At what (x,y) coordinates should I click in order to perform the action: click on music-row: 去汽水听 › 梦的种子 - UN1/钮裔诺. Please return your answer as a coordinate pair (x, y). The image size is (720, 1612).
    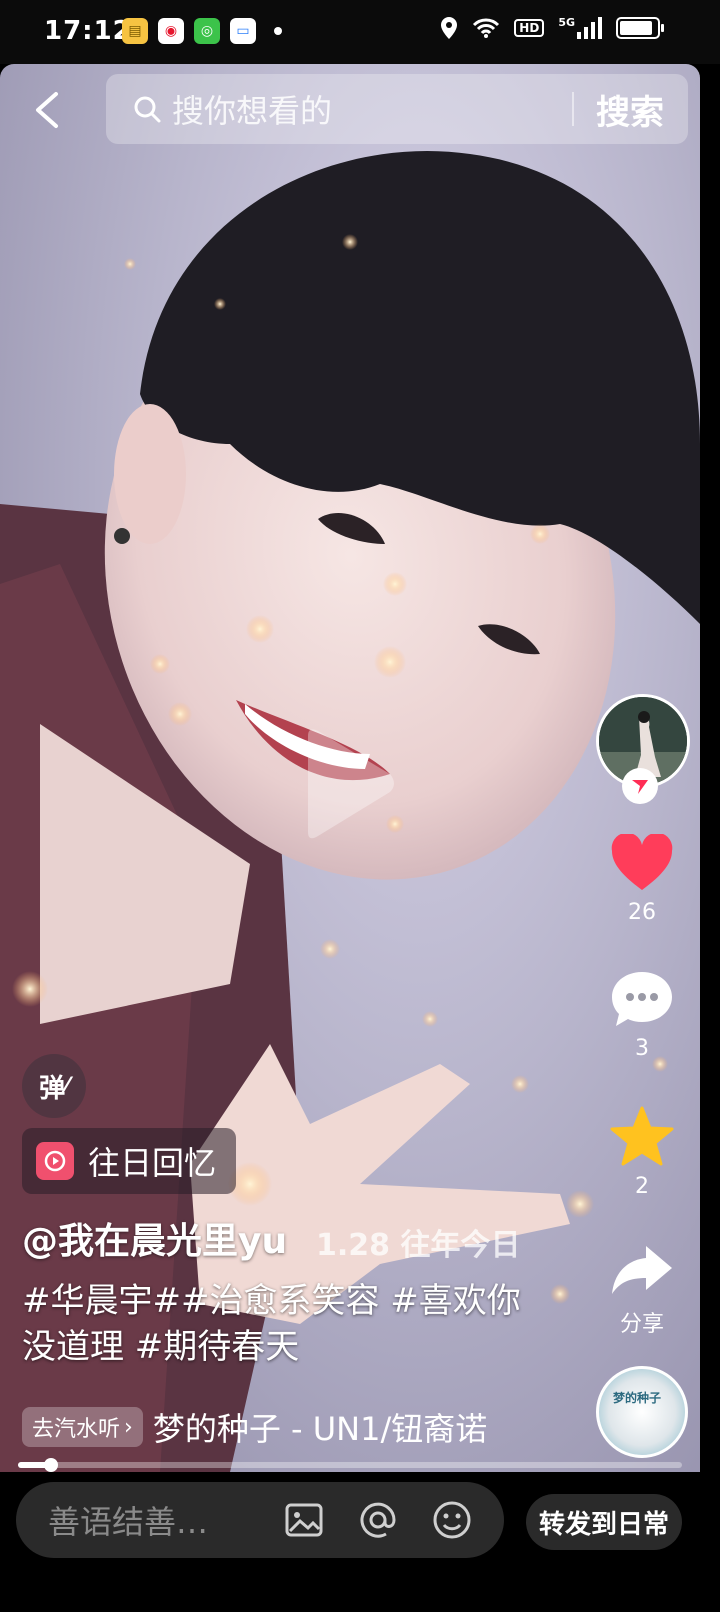
    Looking at the image, I should click on (254, 1427).